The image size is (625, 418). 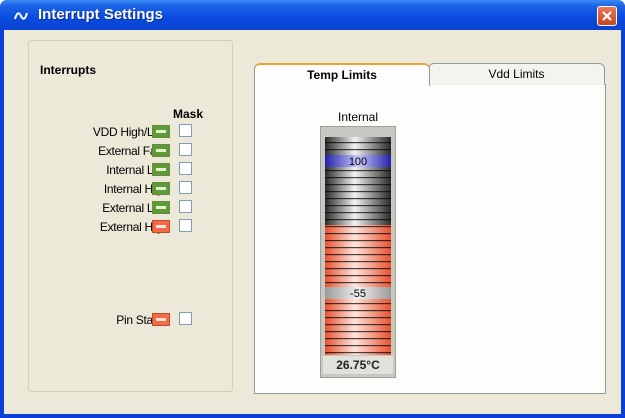 What do you see at coordinates (358, 246) in the screenshot?
I see `gauge-tube: 100 -55` at bounding box center [358, 246].